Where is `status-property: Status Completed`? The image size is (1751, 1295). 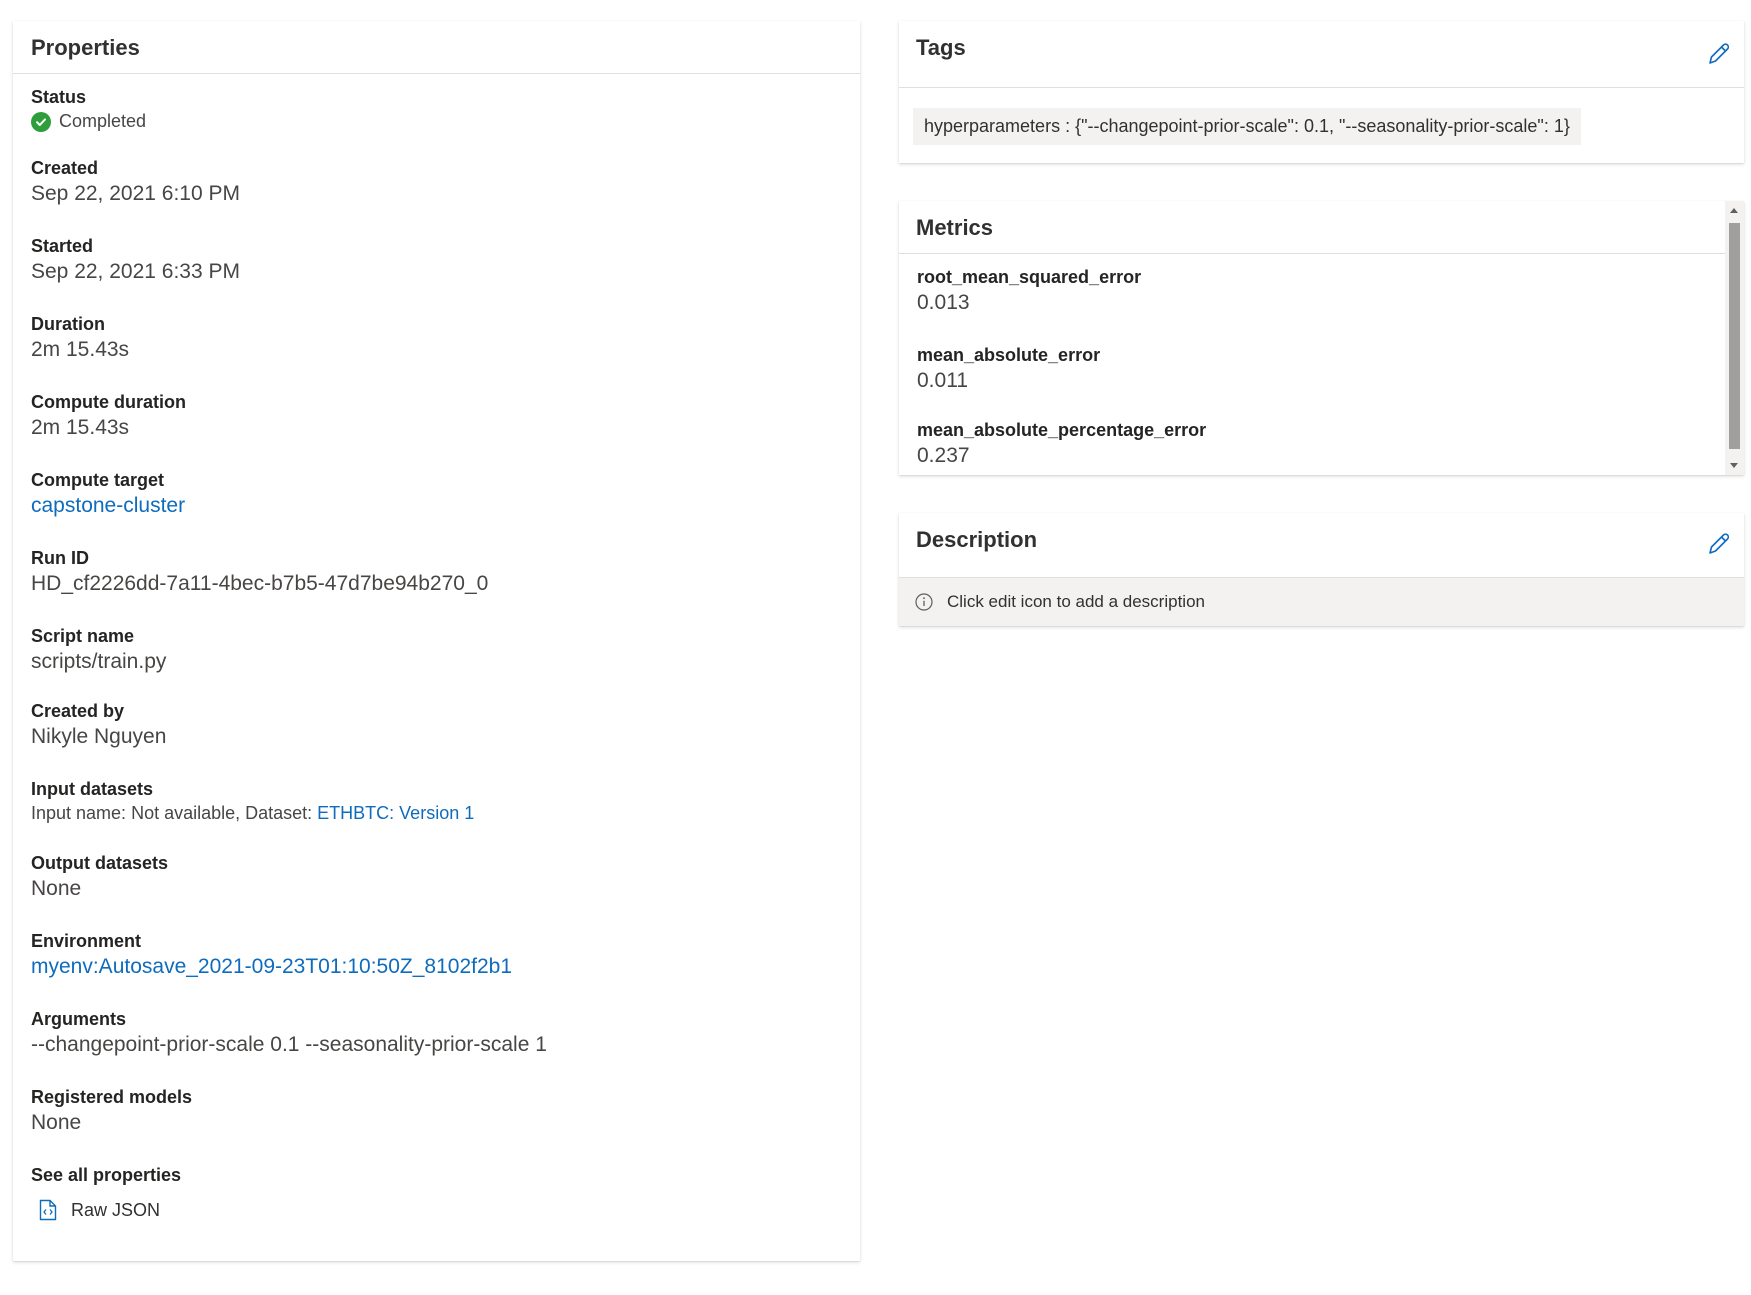
status-property: Status Completed is located at coordinates (88, 108).